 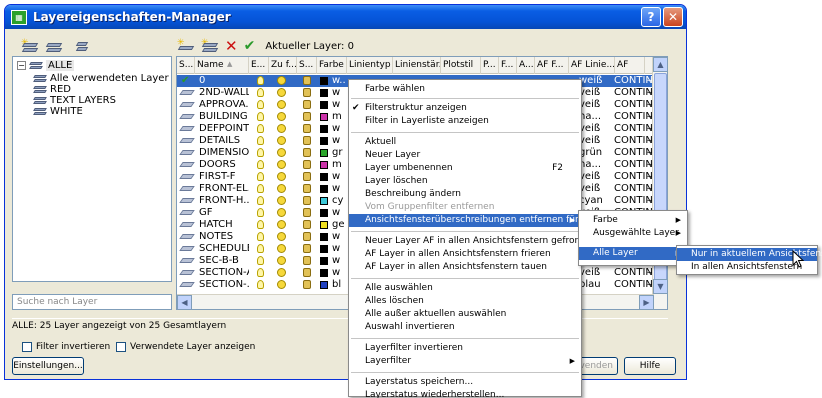 I want to click on submenu-item-all-layers: Alle Layer▶, so click(x=633, y=253).